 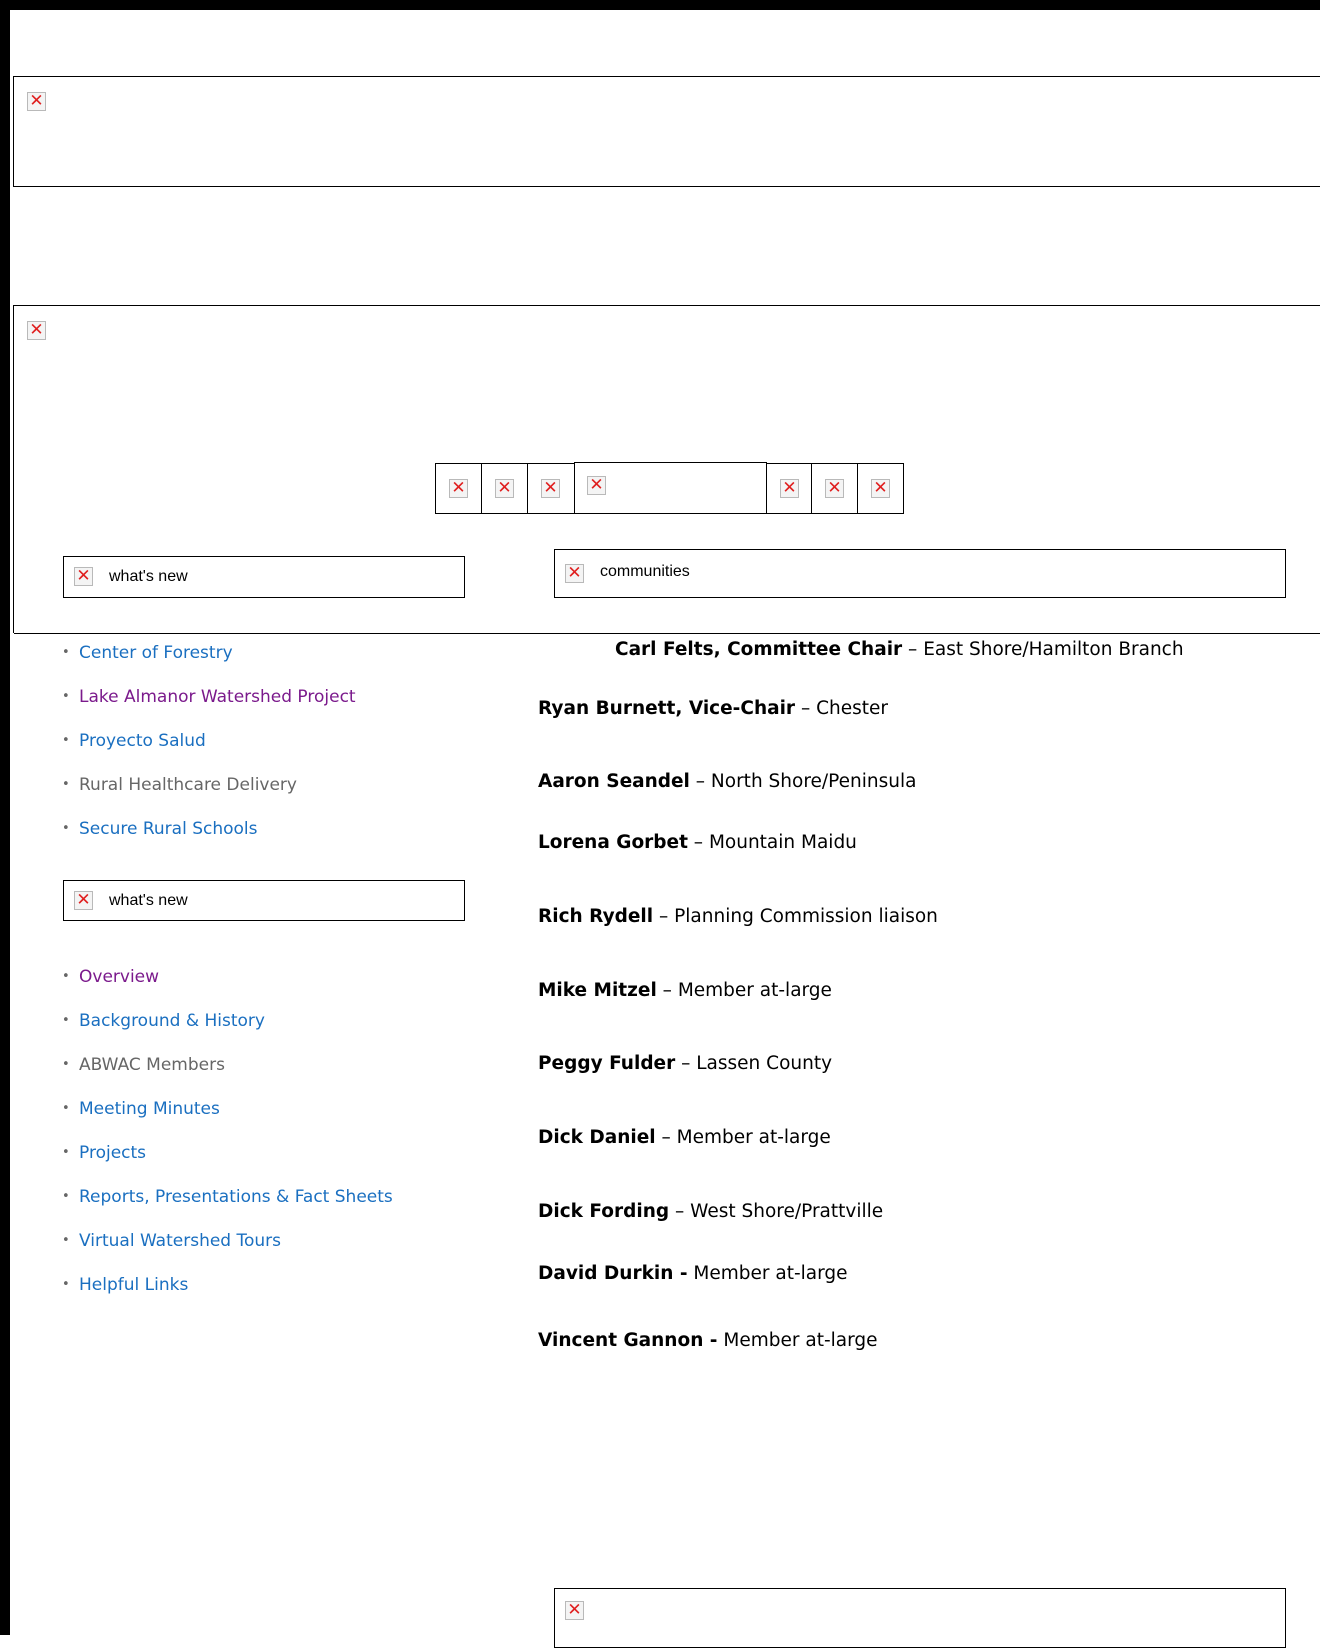 What do you see at coordinates (614, 781) in the screenshot?
I see `member-name: Aaron Seandel` at bounding box center [614, 781].